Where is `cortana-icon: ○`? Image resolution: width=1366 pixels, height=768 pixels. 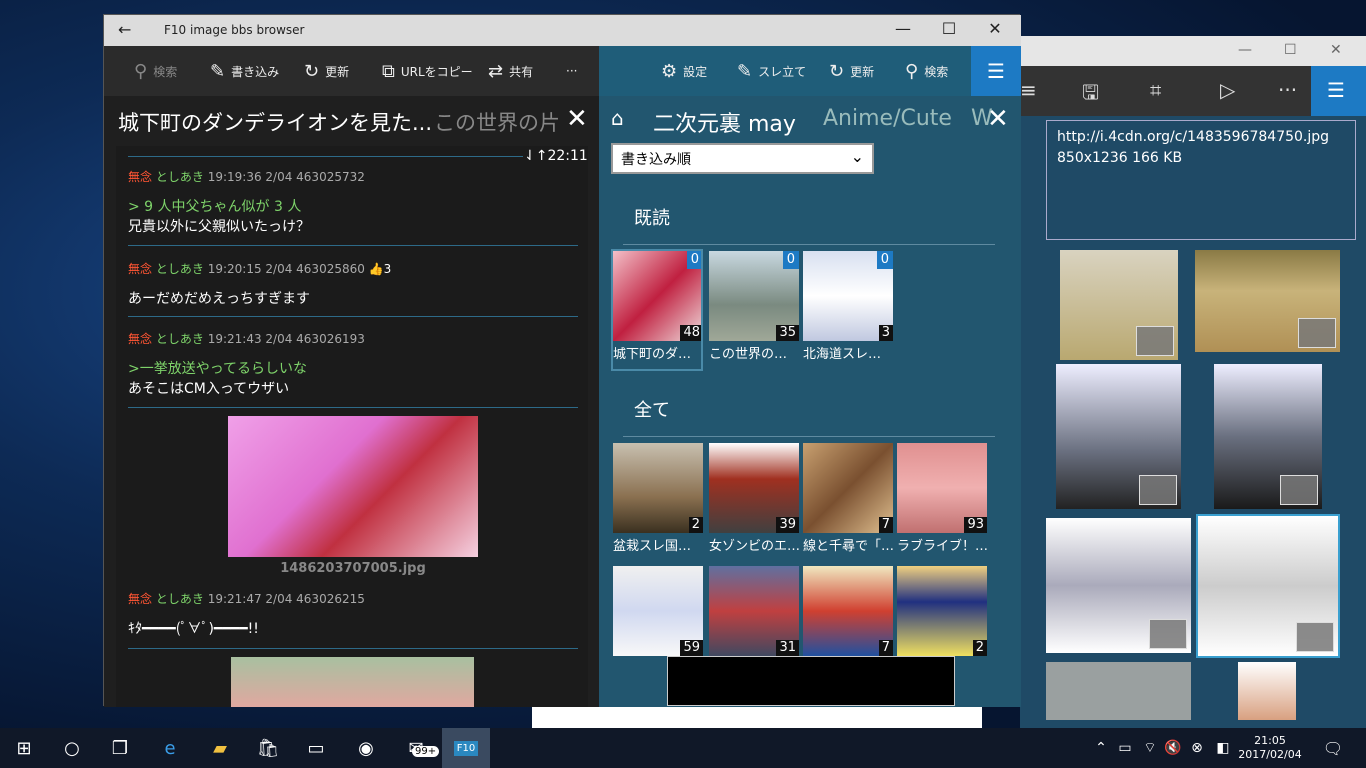
cortana-icon: ○ is located at coordinates (72, 748).